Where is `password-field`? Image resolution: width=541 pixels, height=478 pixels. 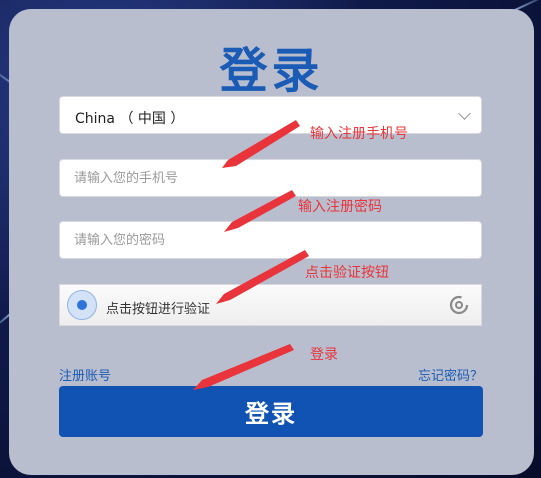
password-field is located at coordinates (270, 240).